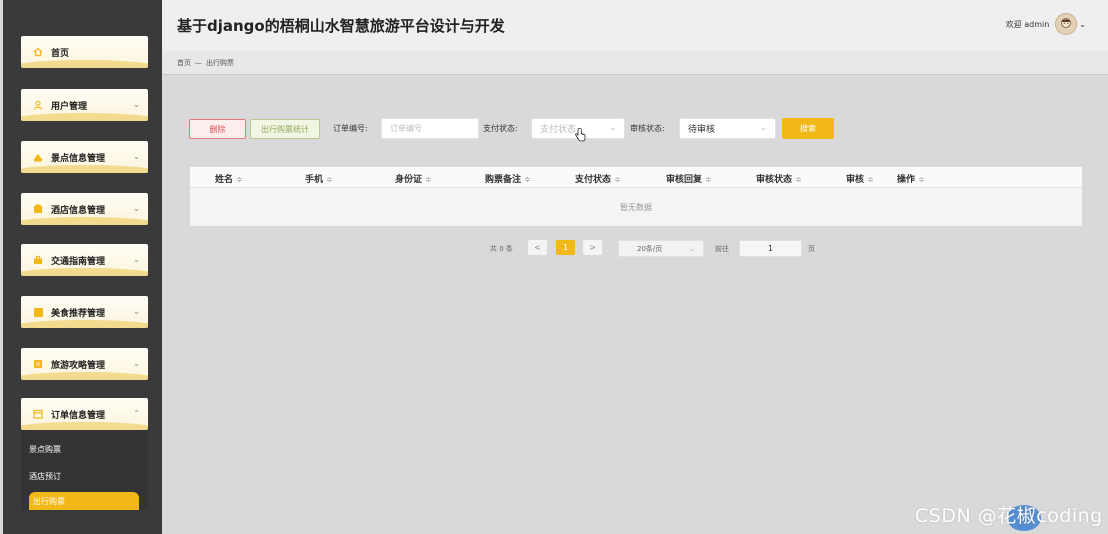 Image resolution: width=1108 pixels, height=534 pixels. What do you see at coordinates (1009, 516) in the screenshot?
I see `watermark: CSDN @花椒coding` at bounding box center [1009, 516].